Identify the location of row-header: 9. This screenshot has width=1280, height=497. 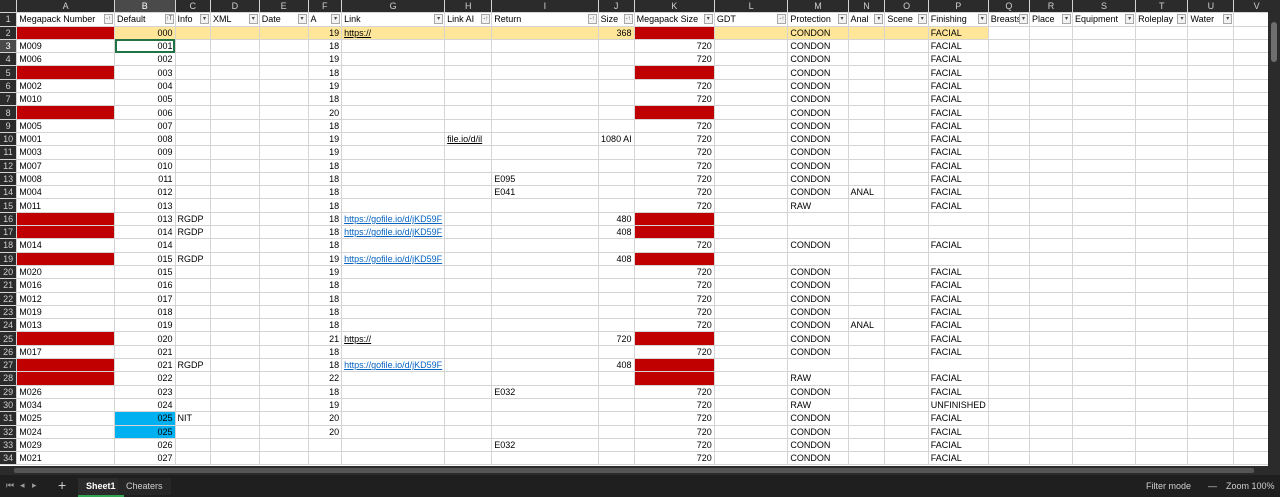
(9, 126).